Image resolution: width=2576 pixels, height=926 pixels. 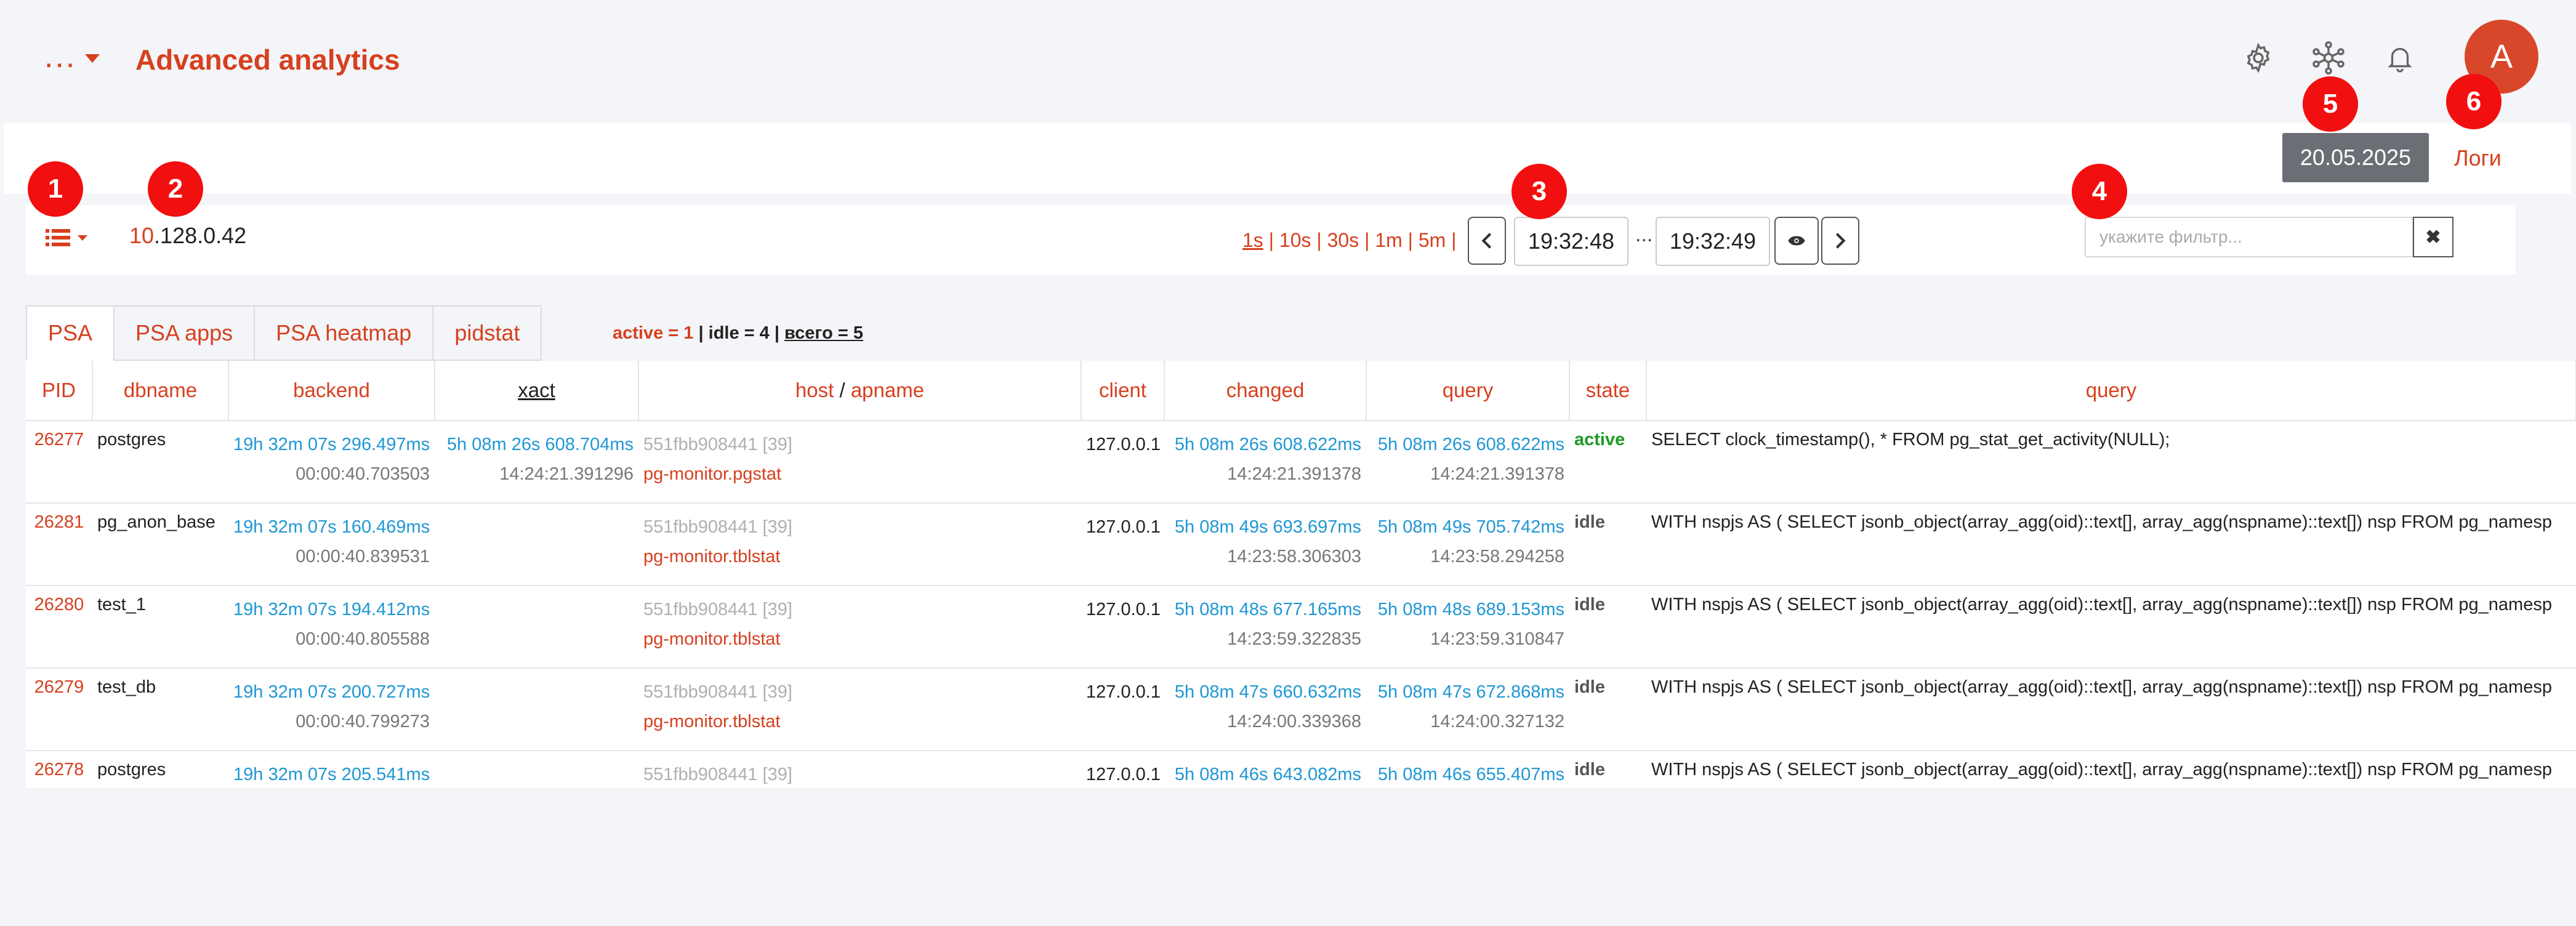 What do you see at coordinates (1265, 709) in the screenshot?
I see `row-changed: 5h 08m 47s 660.632ms 14:24:00.339368` at bounding box center [1265, 709].